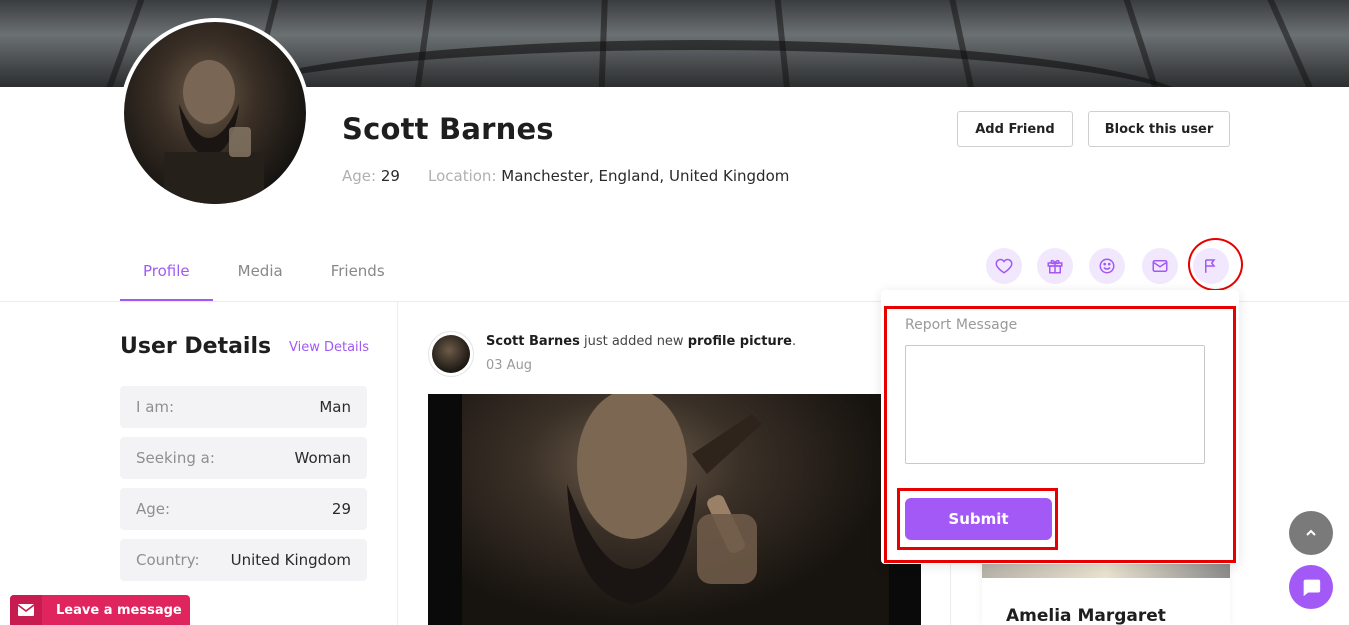 Image resolution: width=1349 pixels, height=625 pixels. I want to click on detail-value: Man, so click(335, 407).